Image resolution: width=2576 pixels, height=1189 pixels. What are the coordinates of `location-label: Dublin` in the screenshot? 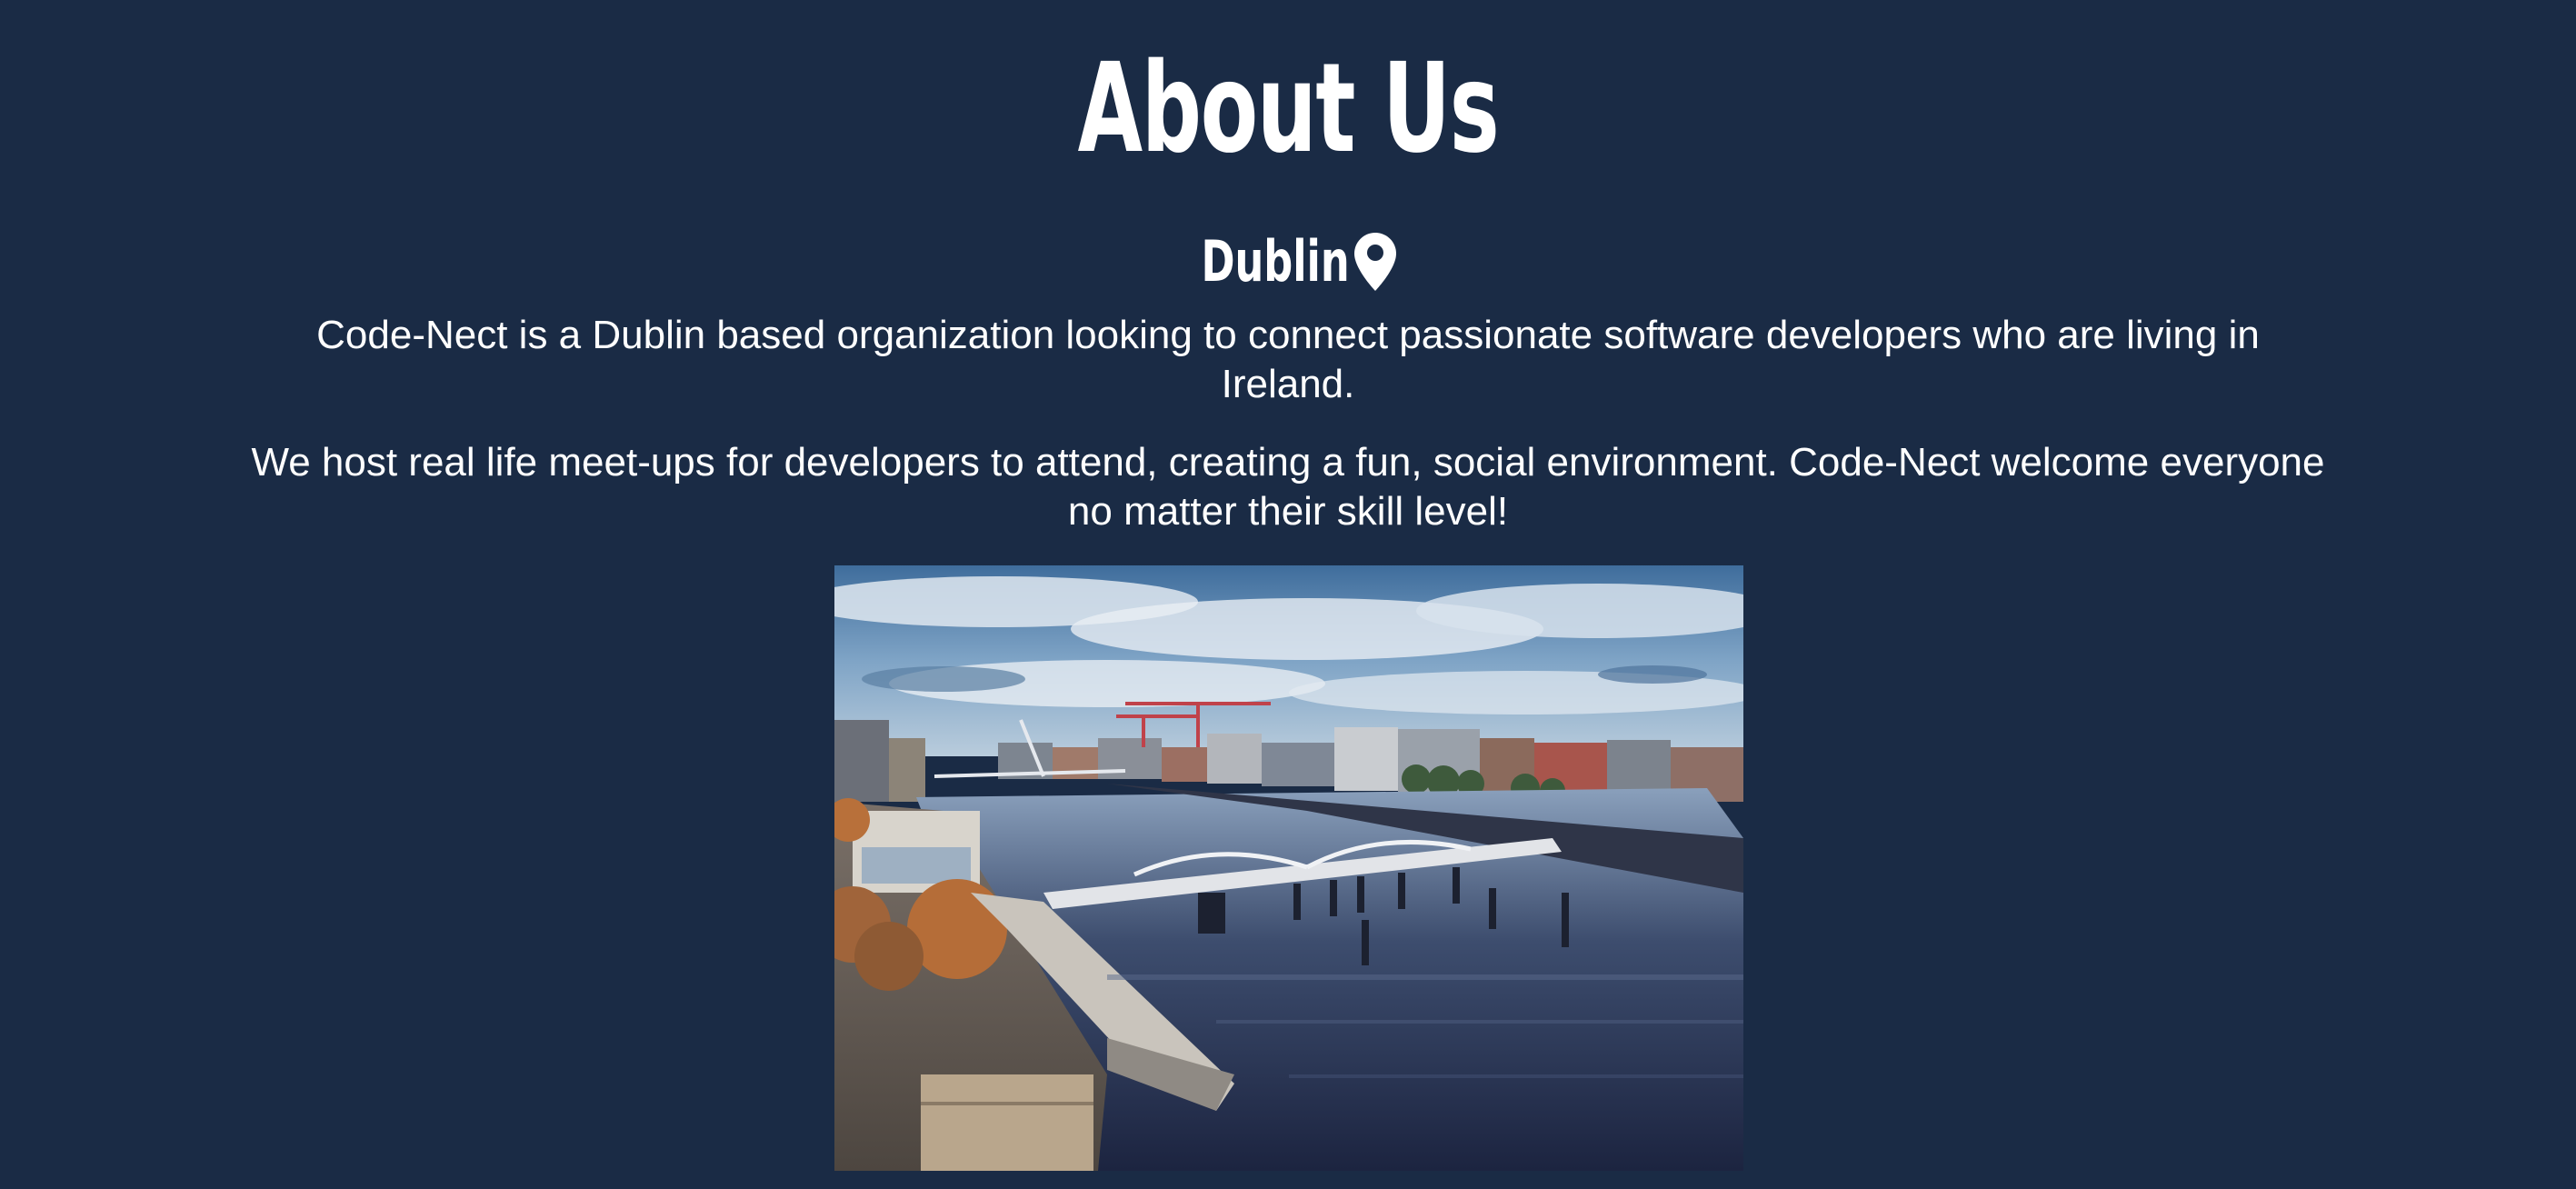 It's located at (1275, 261).